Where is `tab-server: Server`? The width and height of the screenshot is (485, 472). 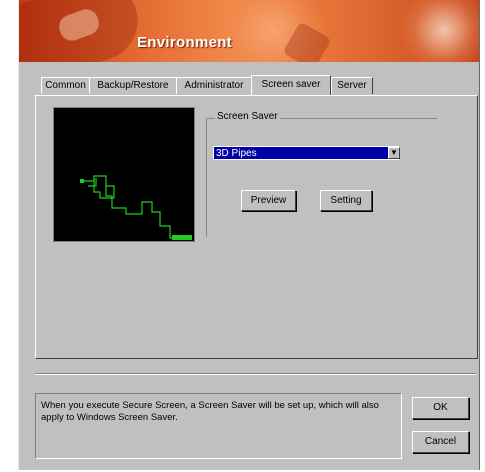
tab-server: Server is located at coordinates (352, 85).